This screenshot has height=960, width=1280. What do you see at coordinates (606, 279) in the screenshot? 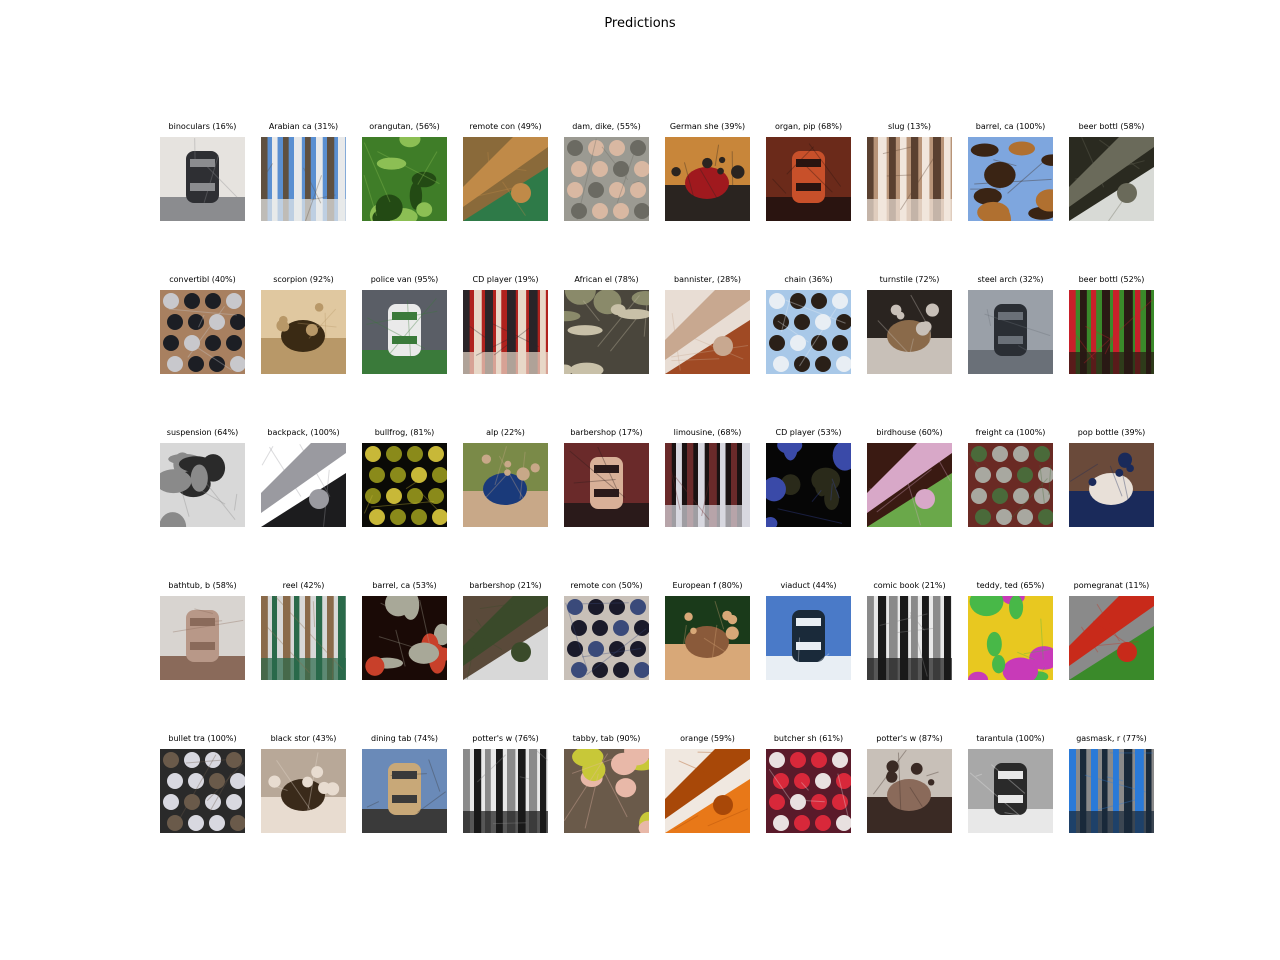
I see `prediction-label: African el (78%)` at bounding box center [606, 279].